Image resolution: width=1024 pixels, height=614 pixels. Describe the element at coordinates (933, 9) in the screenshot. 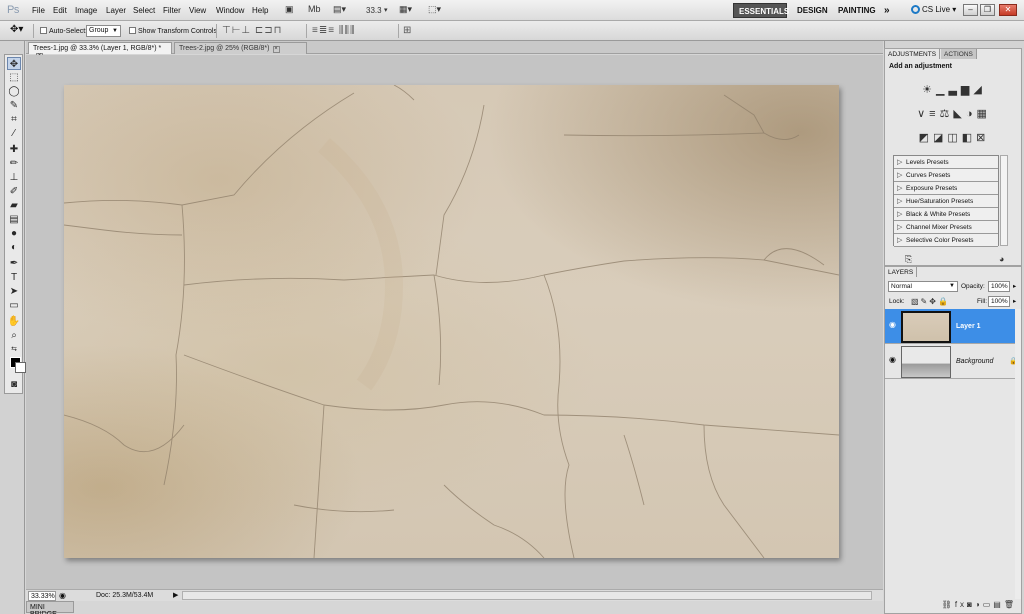

I see `cs-live-button: CS Live ▾` at that location.